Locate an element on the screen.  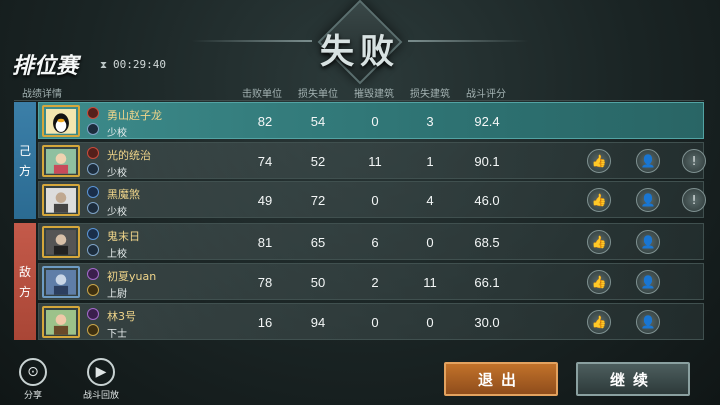
enemy-side-label: 敌 方 is located at coordinates (25, 281).